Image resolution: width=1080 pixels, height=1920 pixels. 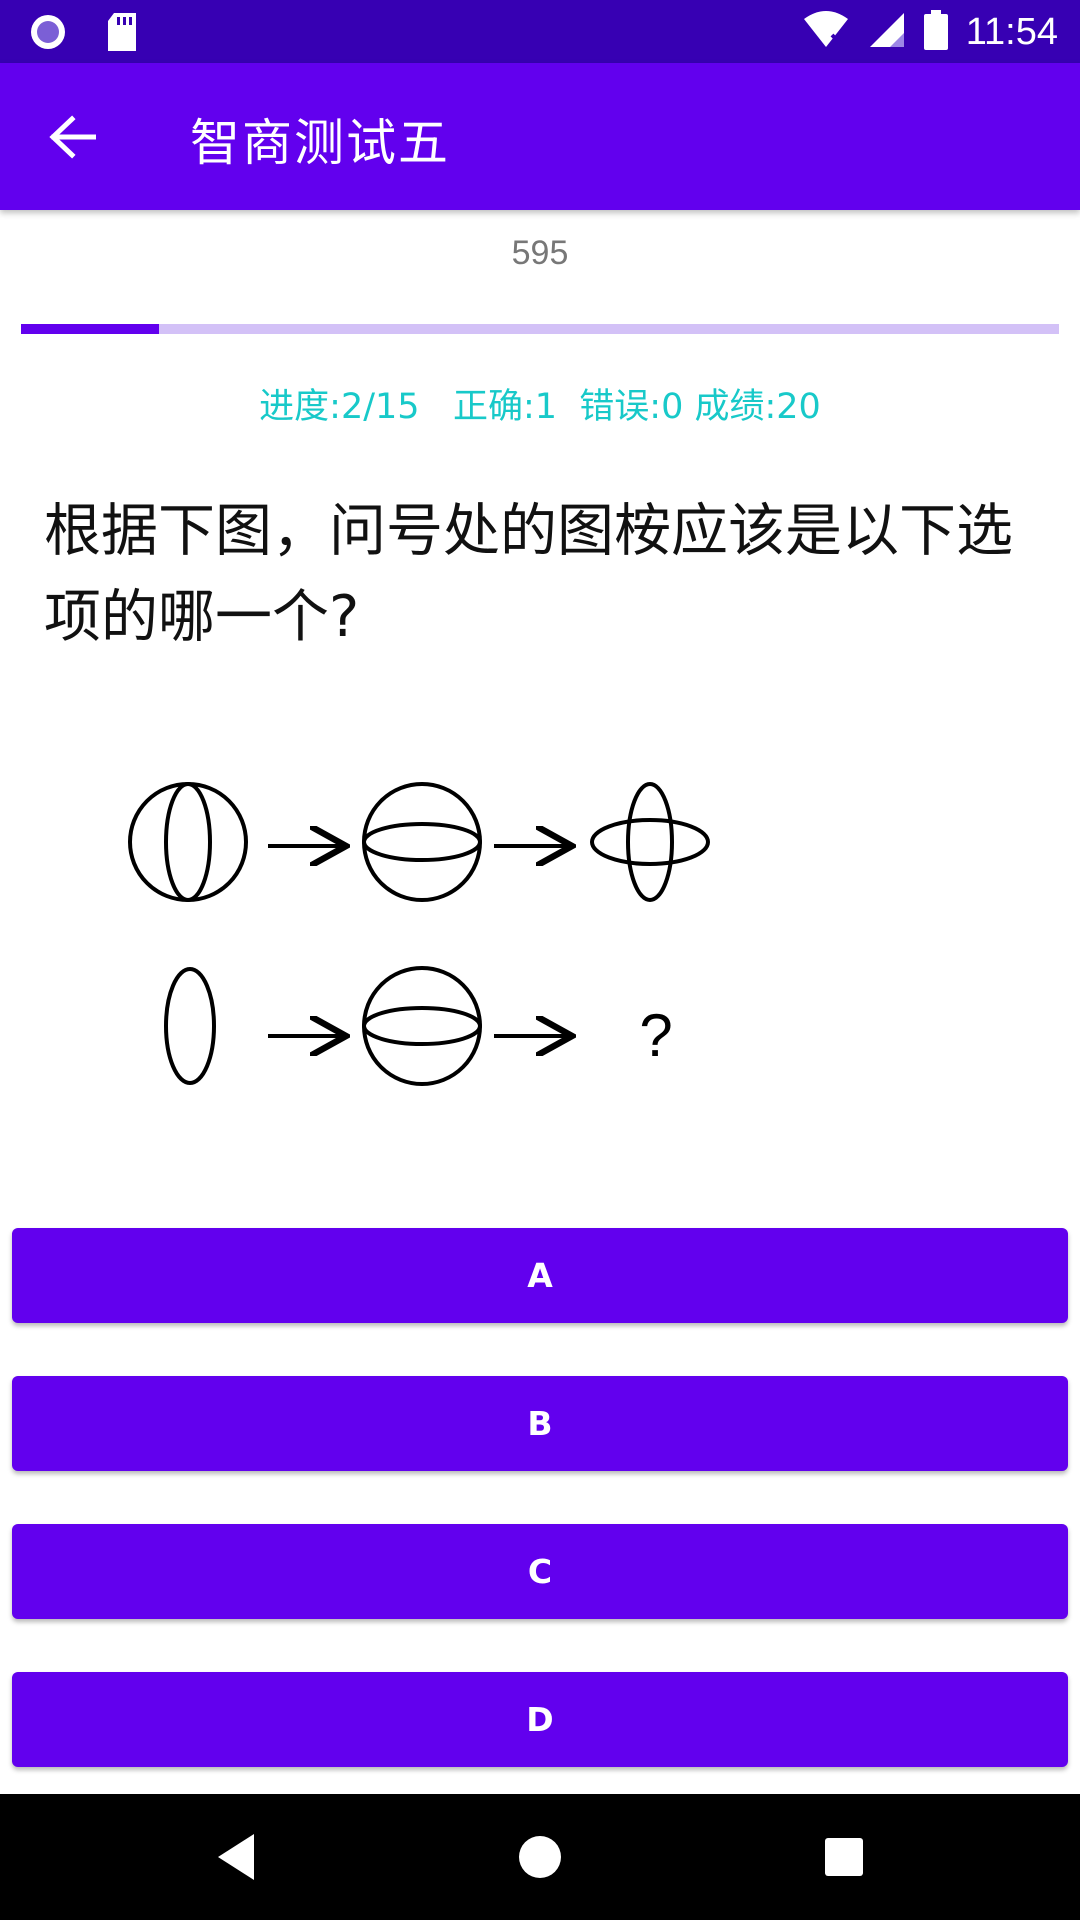 I want to click on progress-fill, so click(x=90, y=329).